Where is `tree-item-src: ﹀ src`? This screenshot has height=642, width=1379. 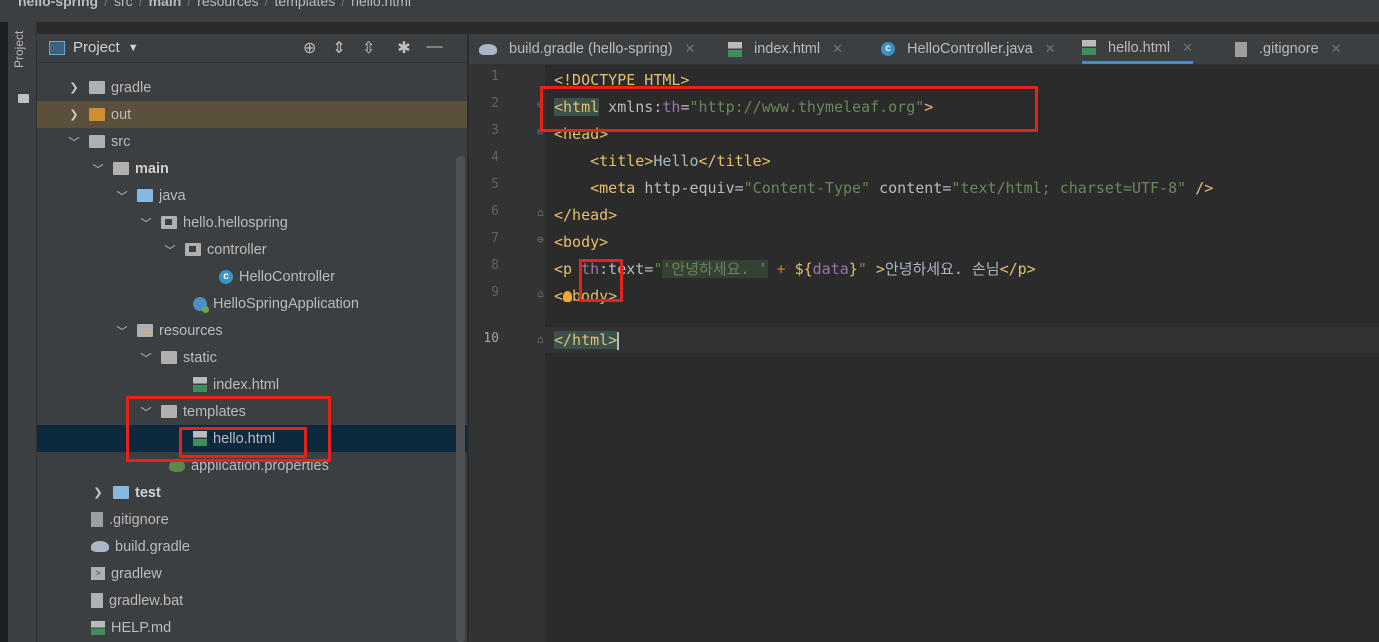 tree-item-src: ﹀ src is located at coordinates (252, 141).